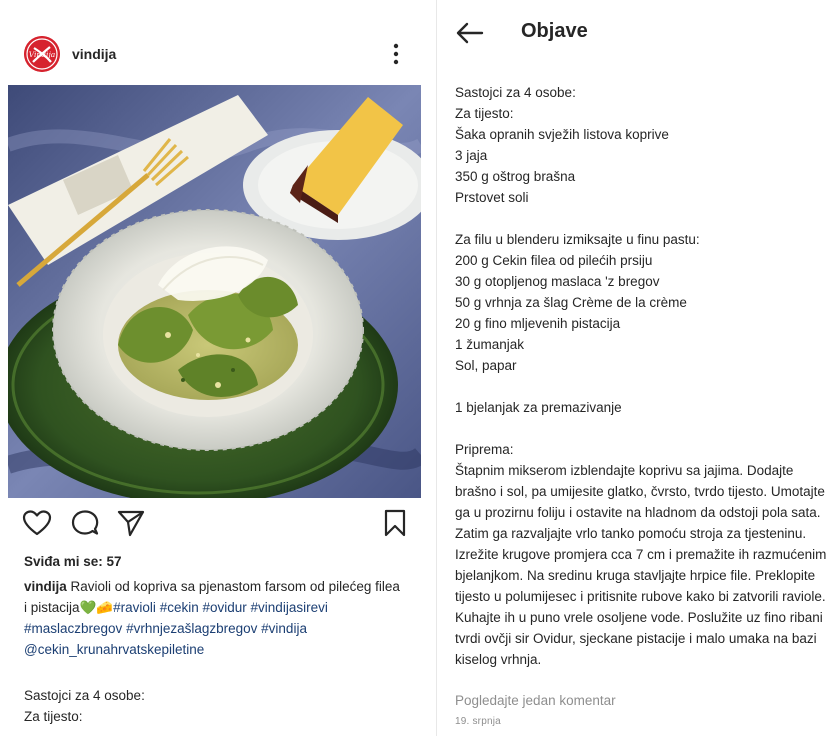 The height and width of the screenshot is (736, 840). What do you see at coordinates (53, 716) in the screenshot?
I see `caption-preview-line: Za tijesto:` at bounding box center [53, 716].